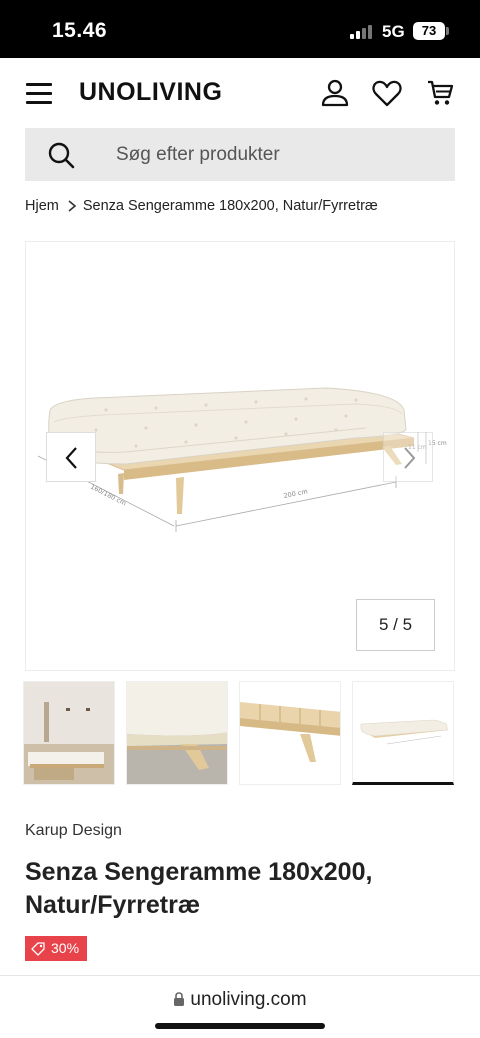 The height and width of the screenshot is (1038, 480). What do you see at coordinates (230, 206) in the screenshot?
I see `breadcrumb-current: Senza Sengeramme 180x200, Natur/Fyrretræ` at bounding box center [230, 206].